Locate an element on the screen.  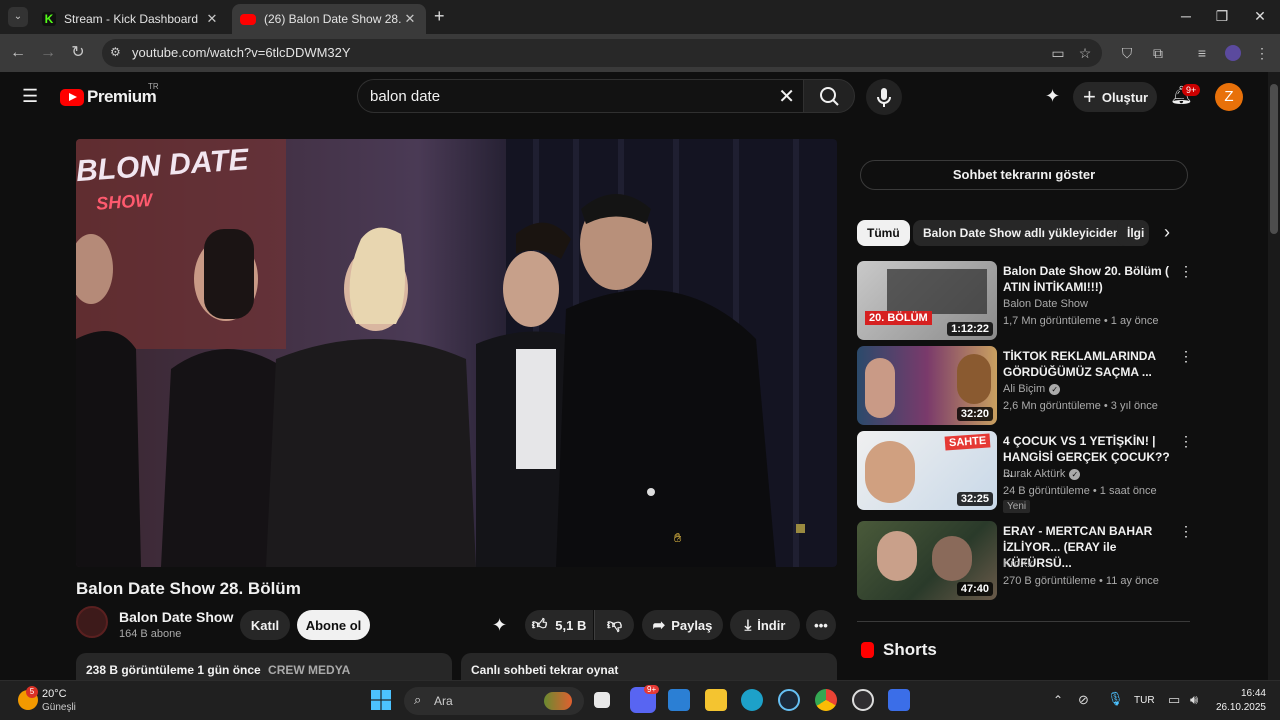
forward-icon: → is located at coordinates (48, 53).